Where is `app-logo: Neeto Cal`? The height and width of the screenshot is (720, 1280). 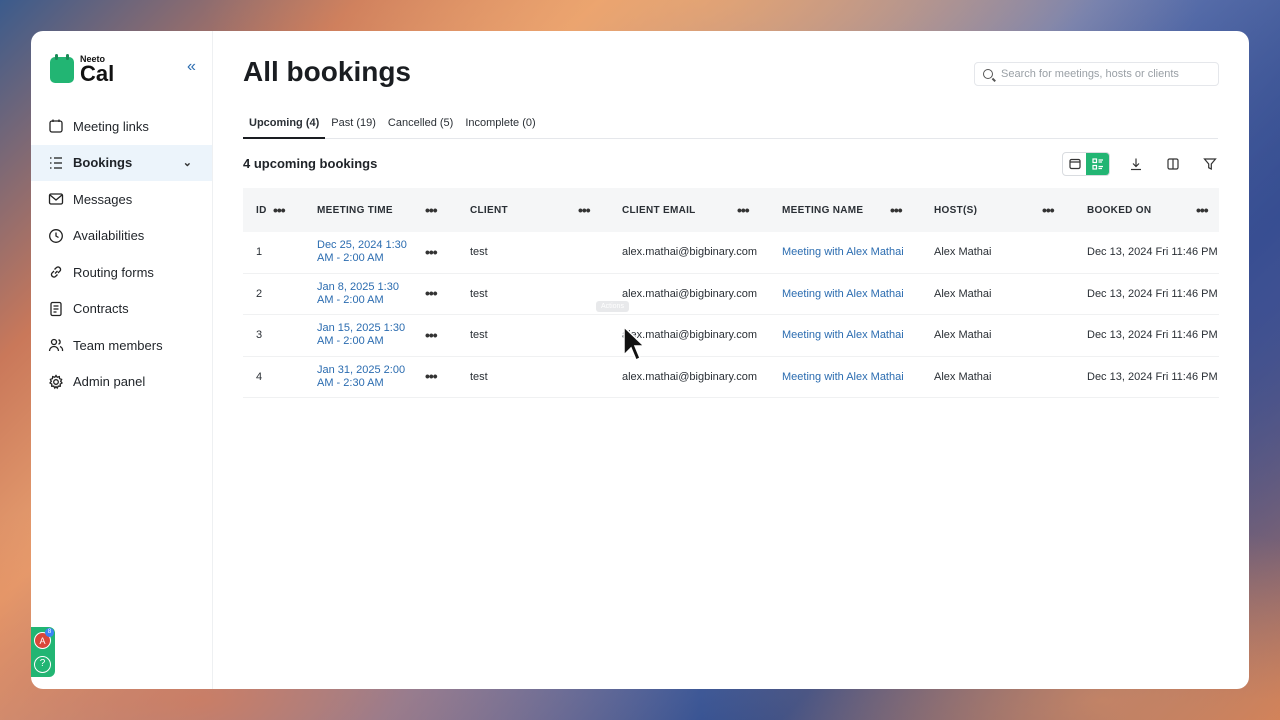 app-logo: Neeto Cal is located at coordinates (82, 70).